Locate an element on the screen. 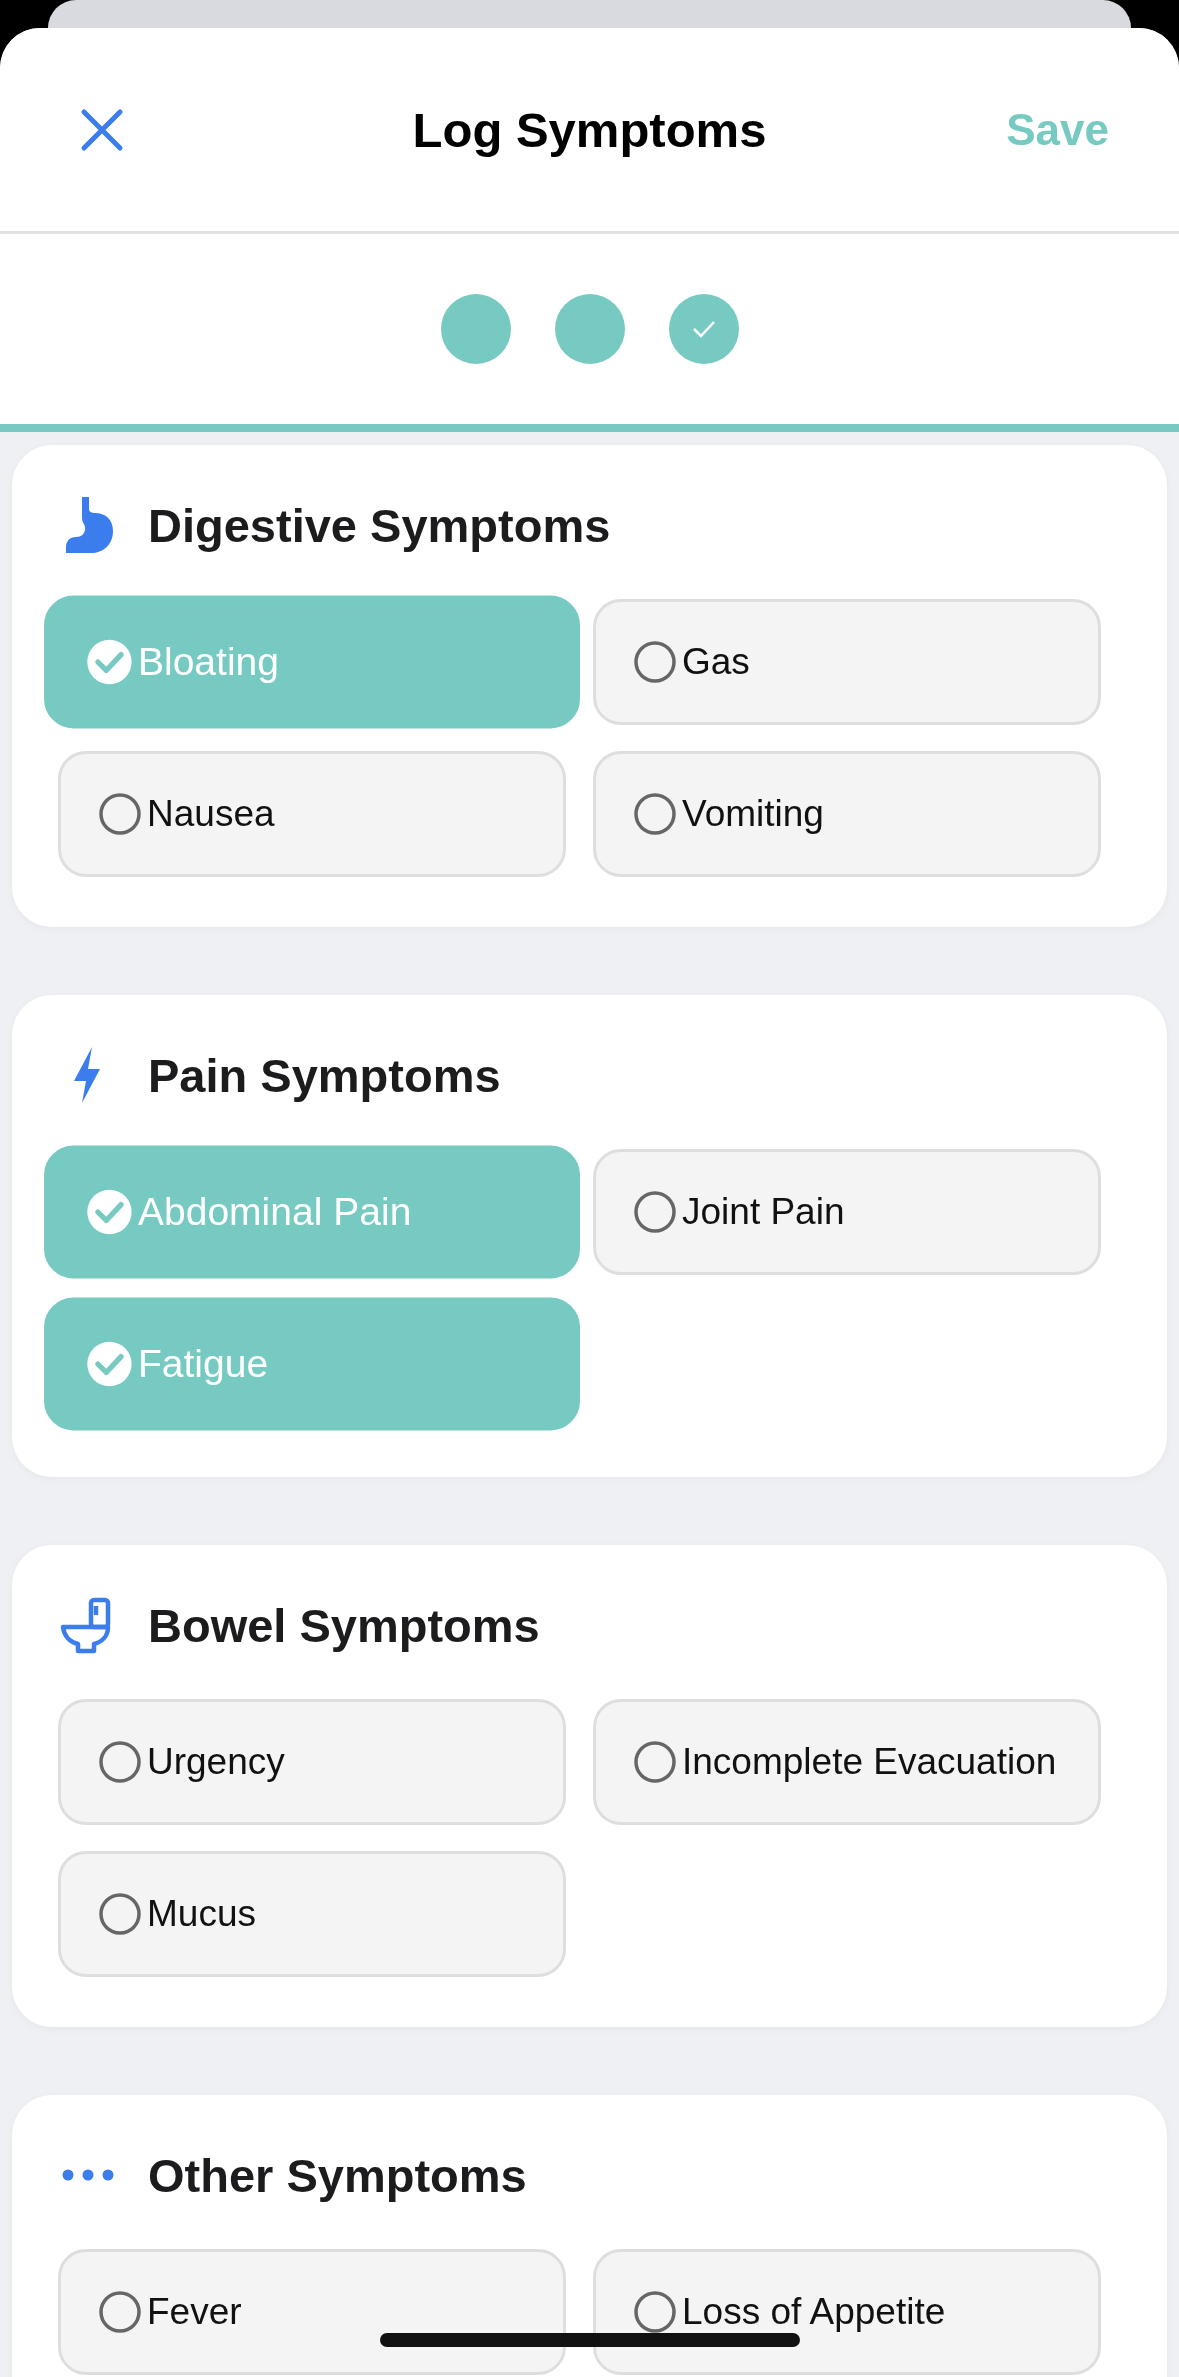  symptom-chip: Vomiting is located at coordinates (847, 814).